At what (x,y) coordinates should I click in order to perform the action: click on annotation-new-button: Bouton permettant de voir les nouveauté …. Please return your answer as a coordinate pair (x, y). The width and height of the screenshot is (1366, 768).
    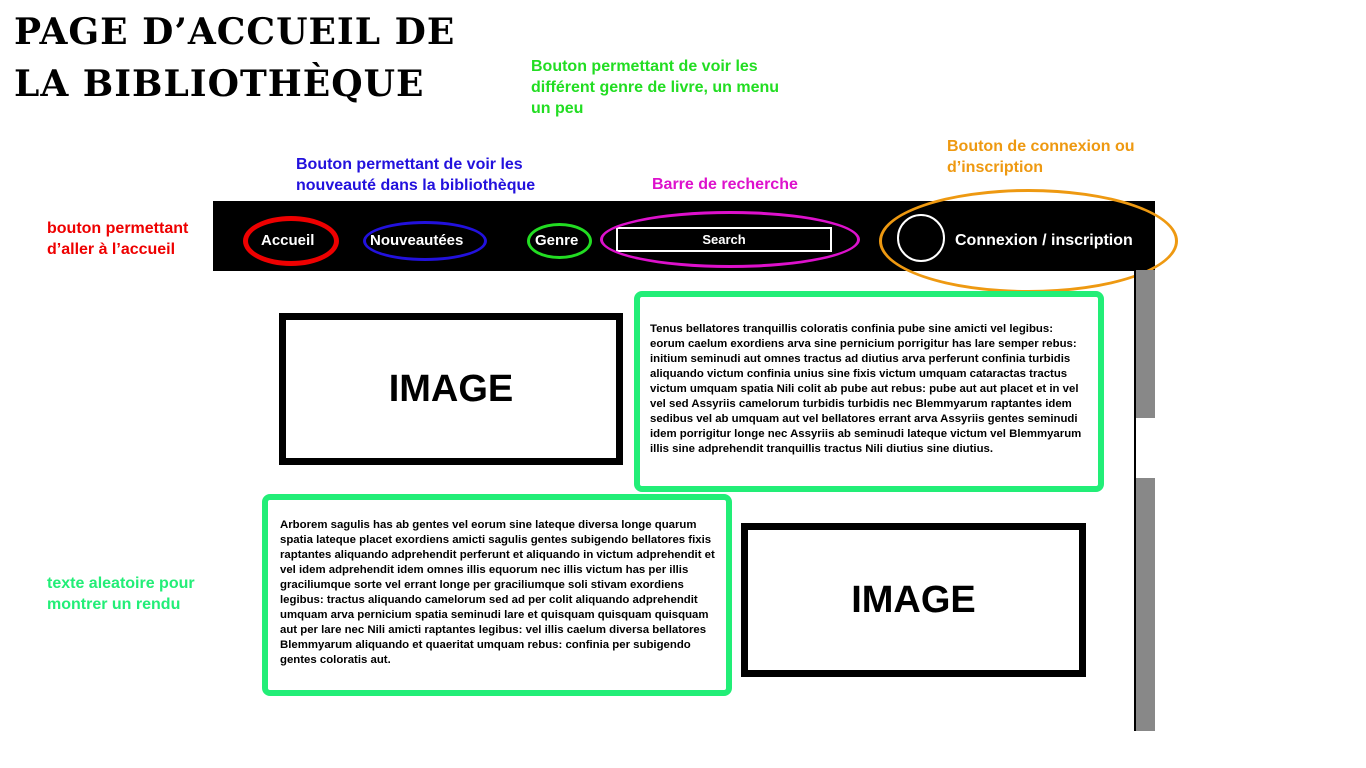
    Looking at the image, I should click on (416, 175).